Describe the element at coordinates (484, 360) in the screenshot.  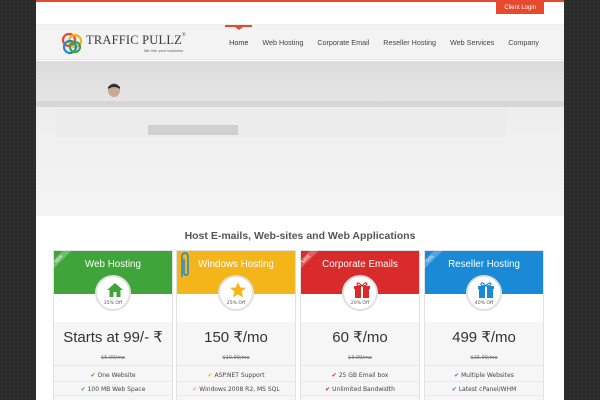
I see `plan-old-price: $15.99/mo` at that location.